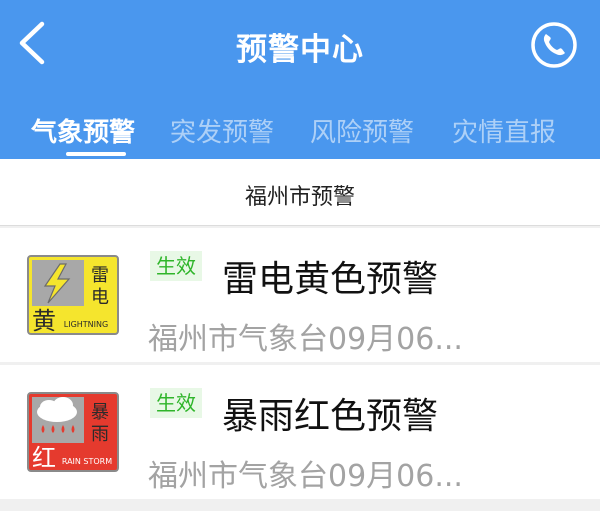  I want to click on phone-icon, so click(554, 45).